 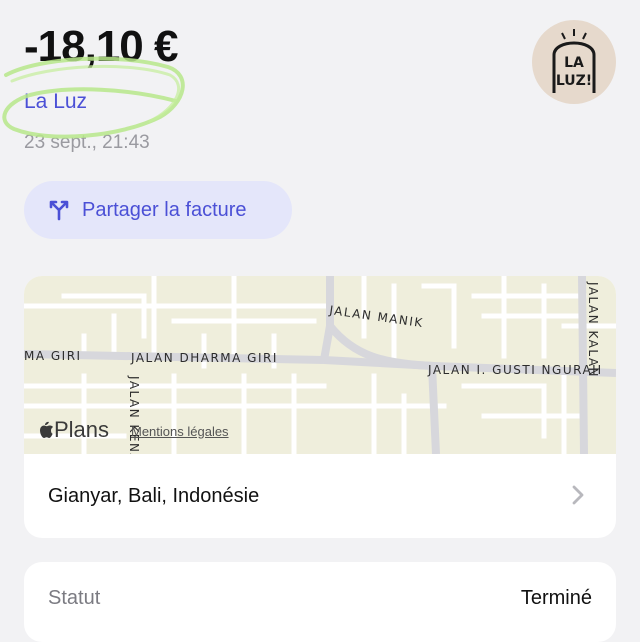 What do you see at coordinates (574, 81) in the screenshot?
I see `logo-text-luz: LUZ!` at bounding box center [574, 81].